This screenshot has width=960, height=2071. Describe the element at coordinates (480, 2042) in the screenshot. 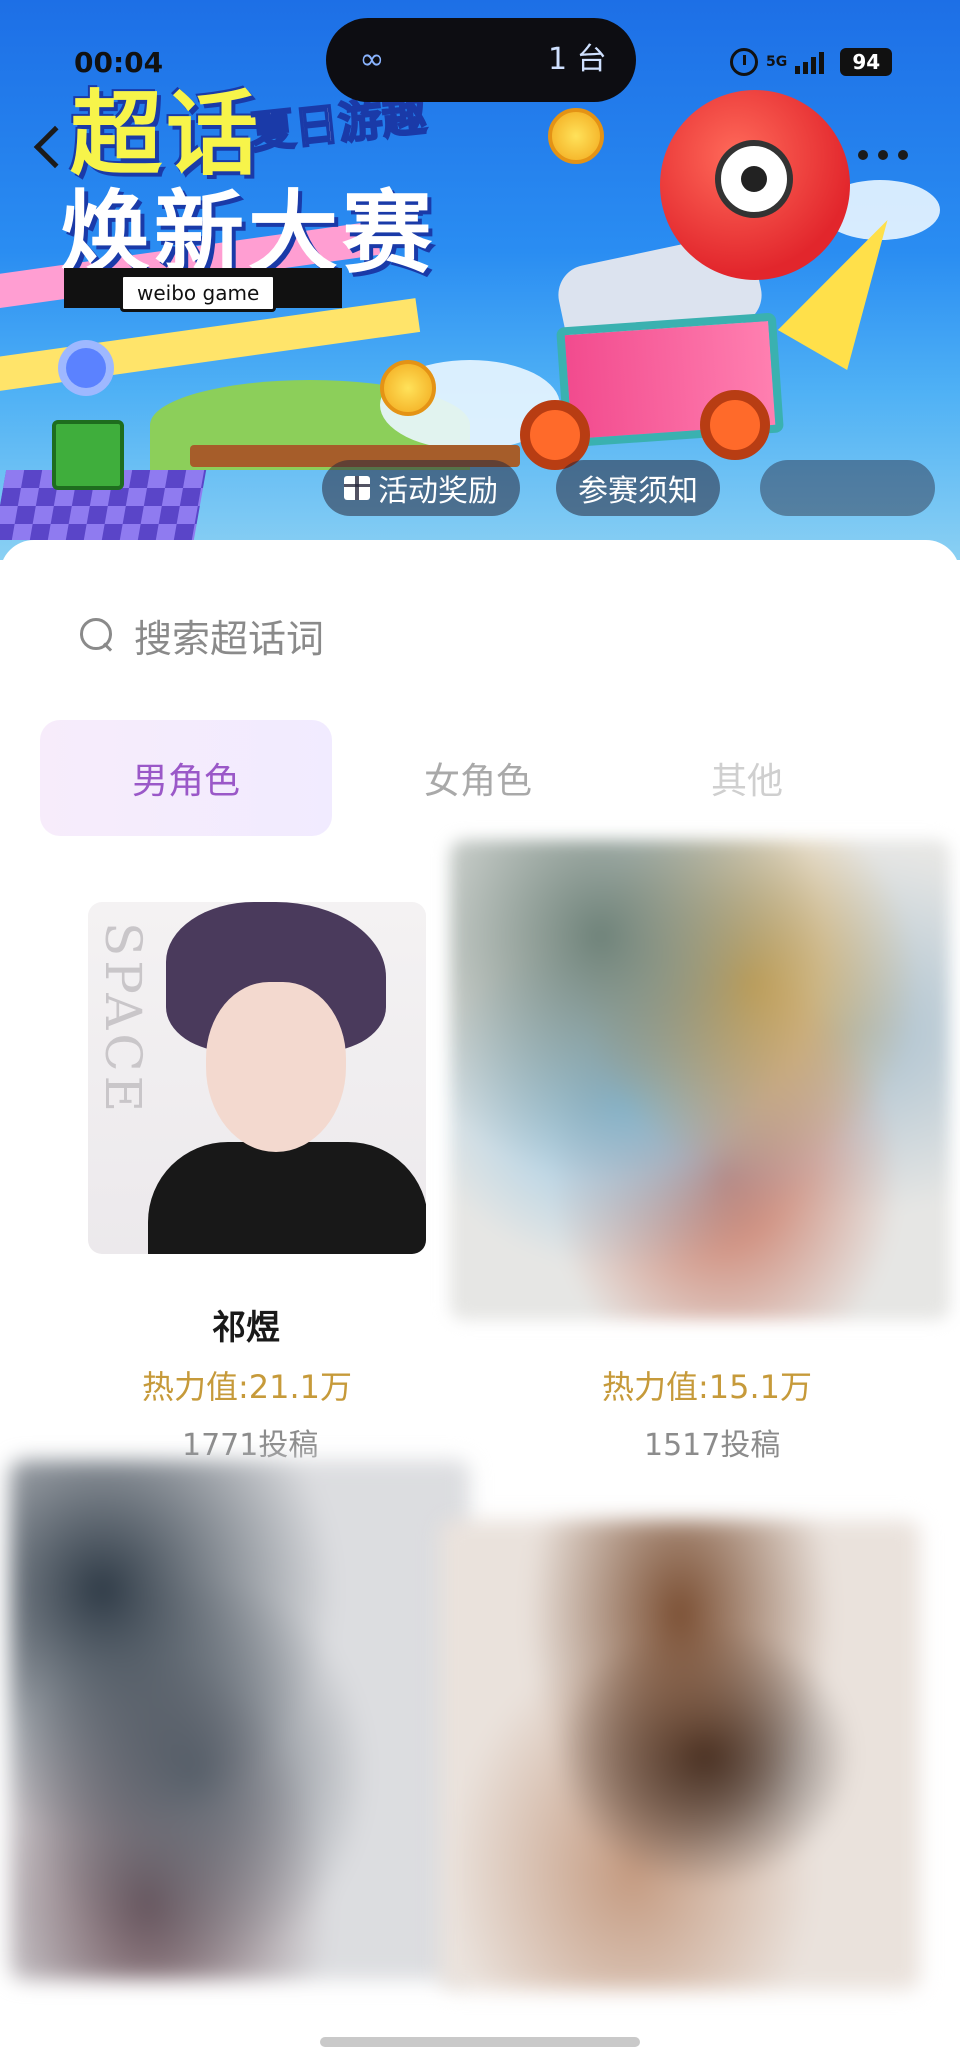

I see `home-indicator` at that location.